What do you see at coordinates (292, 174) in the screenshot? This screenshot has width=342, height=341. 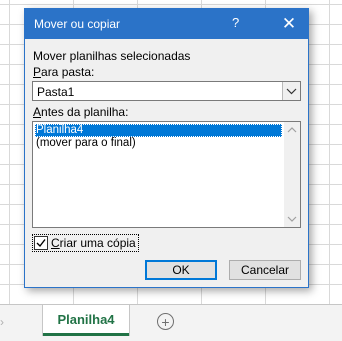 I see `listbox-scrollbar` at bounding box center [292, 174].